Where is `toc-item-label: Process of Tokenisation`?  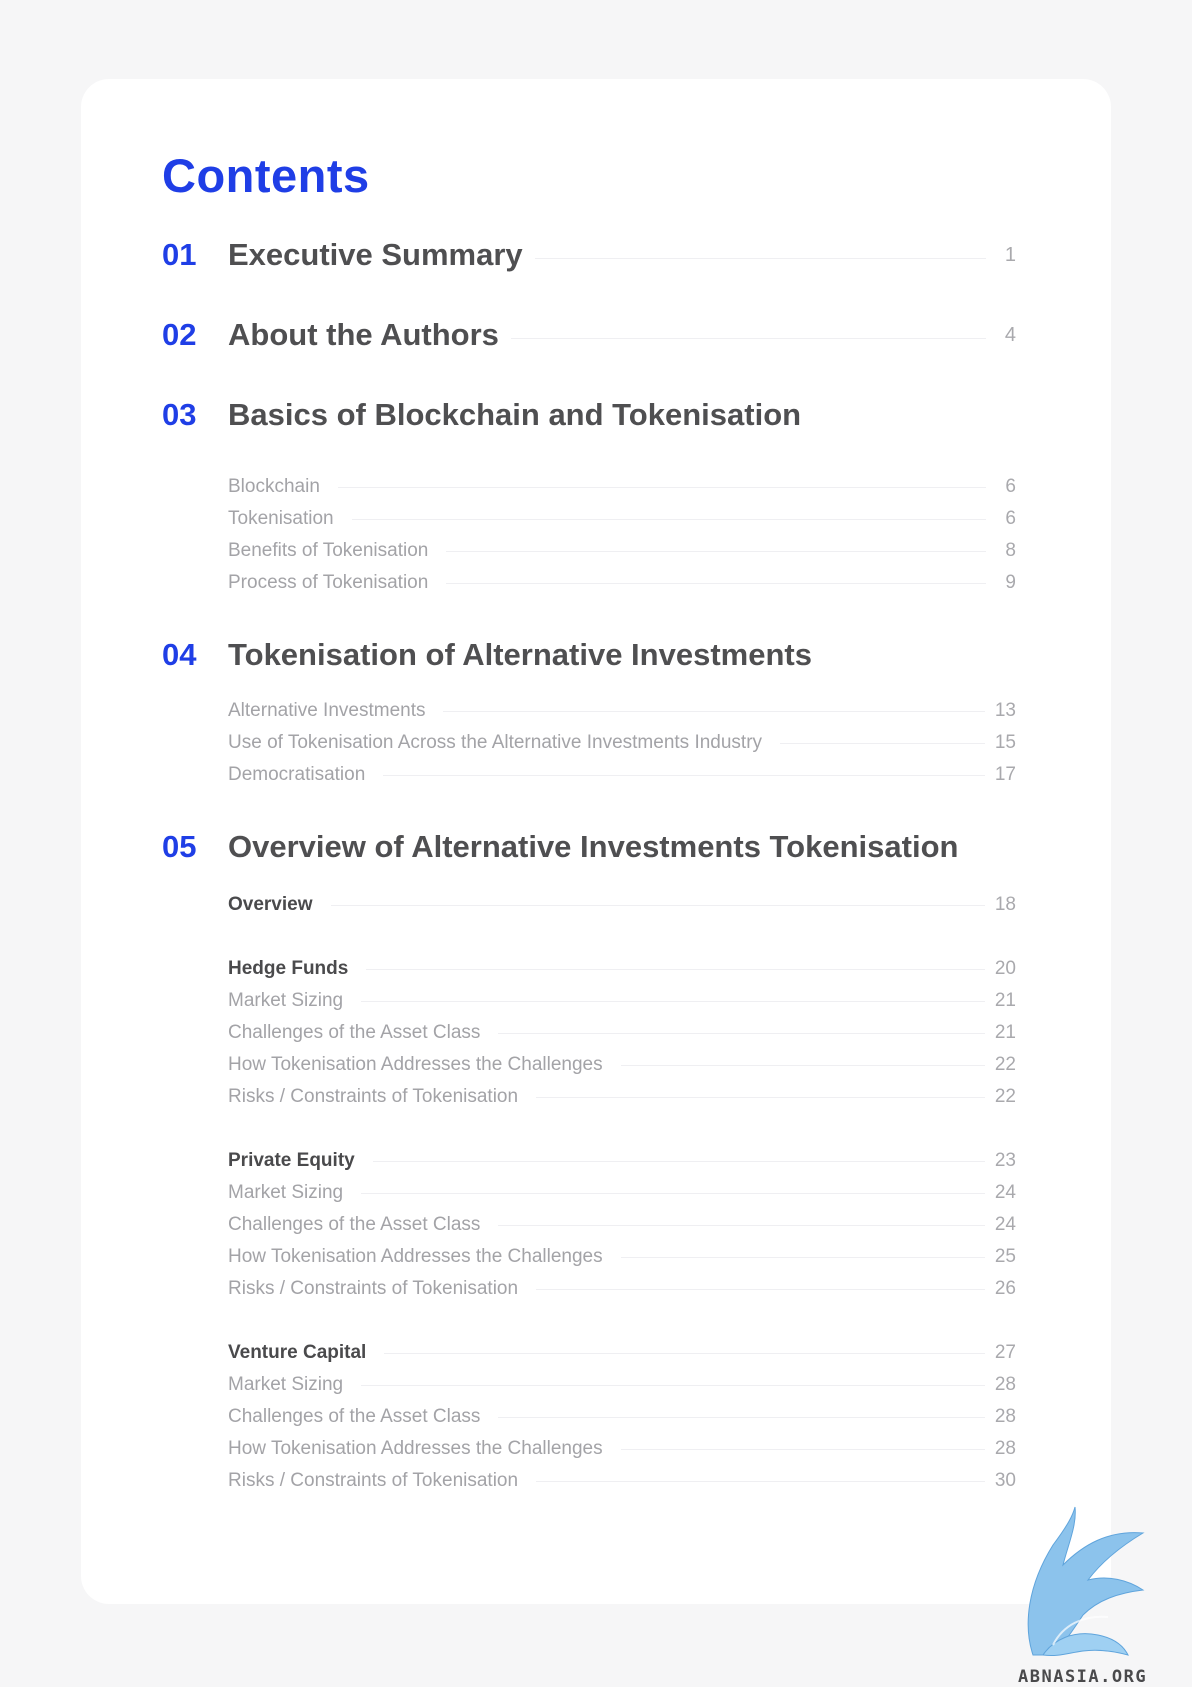 toc-item-label: Process of Tokenisation is located at coordinates (328, 582).